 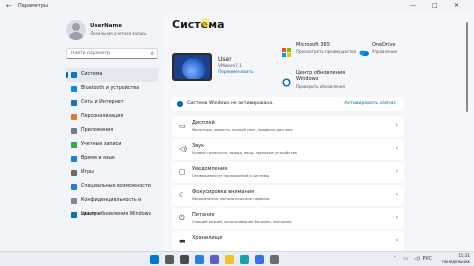 What do you see at coordinates (198, 146) in the screenshot?
I see `settings-row-title: Звук` at bounding box center [198, 146].